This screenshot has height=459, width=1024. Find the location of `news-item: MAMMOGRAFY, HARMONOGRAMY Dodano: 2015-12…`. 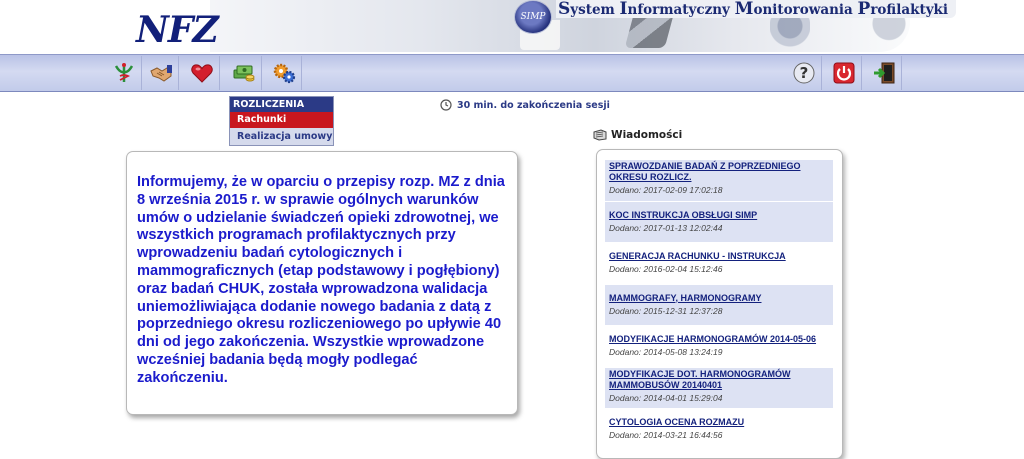

news-item: MAMMOGRAFY, HARMONOGRAMY Dodano: 2015-12… is located at coordinates (719, 305).